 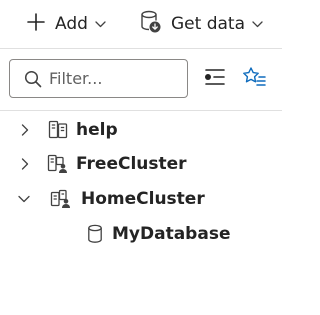 I want to click on filter-field, so click(x=98, y=78).